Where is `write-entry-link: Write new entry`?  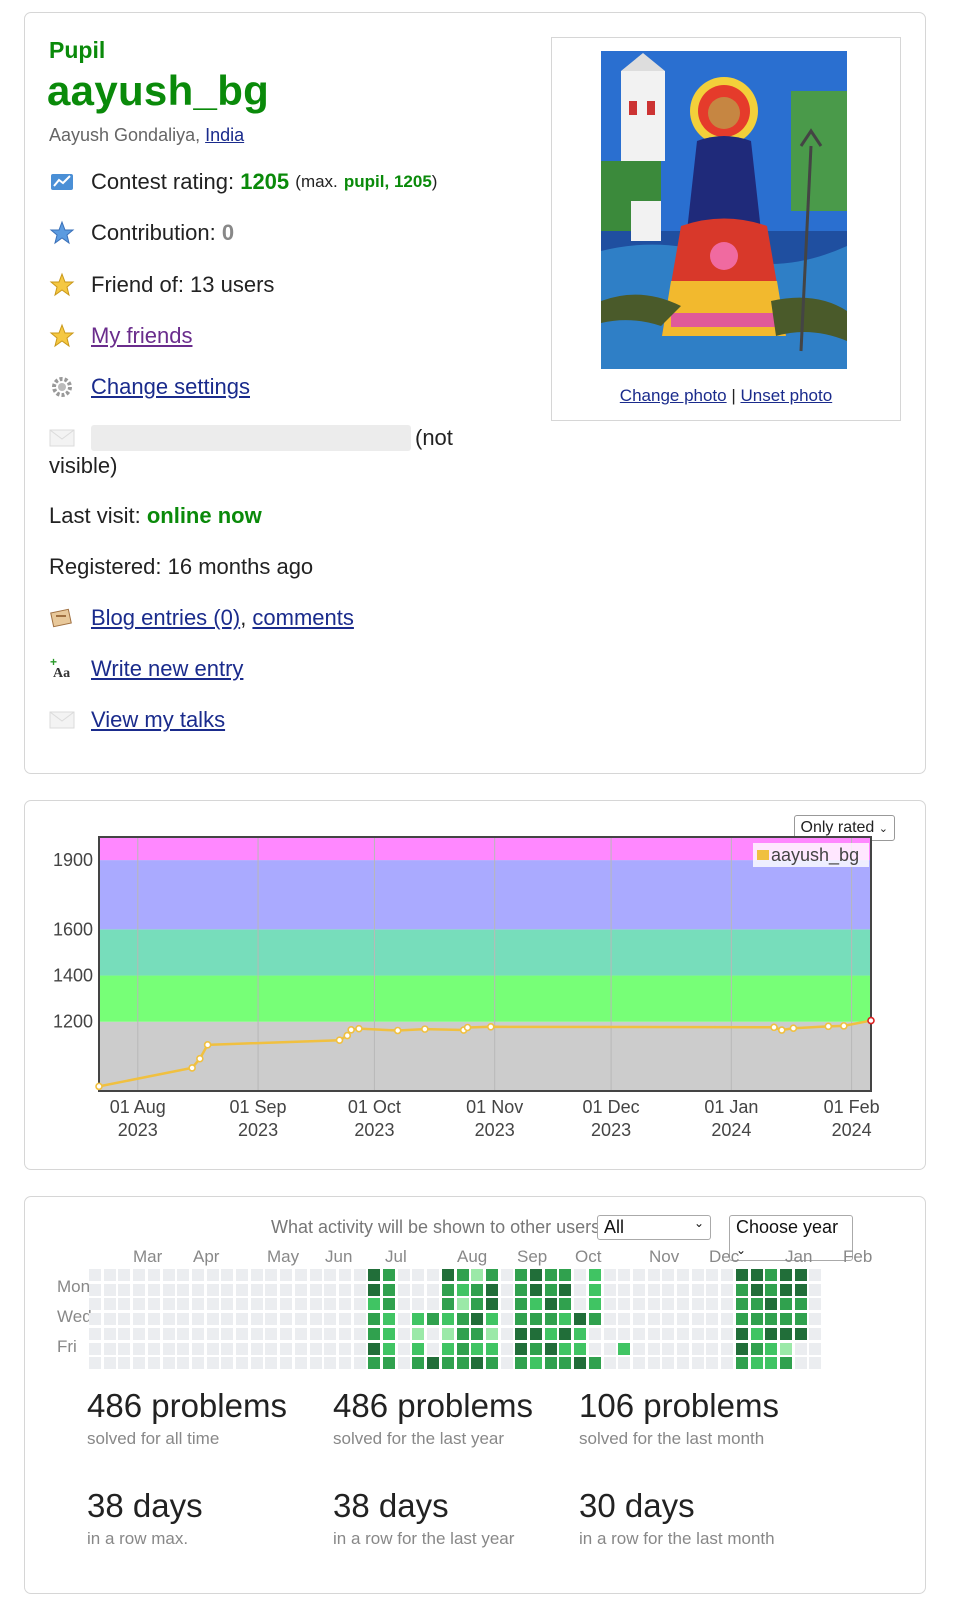
write-entry-link: Write new entry is located at coordinates (167, 669).